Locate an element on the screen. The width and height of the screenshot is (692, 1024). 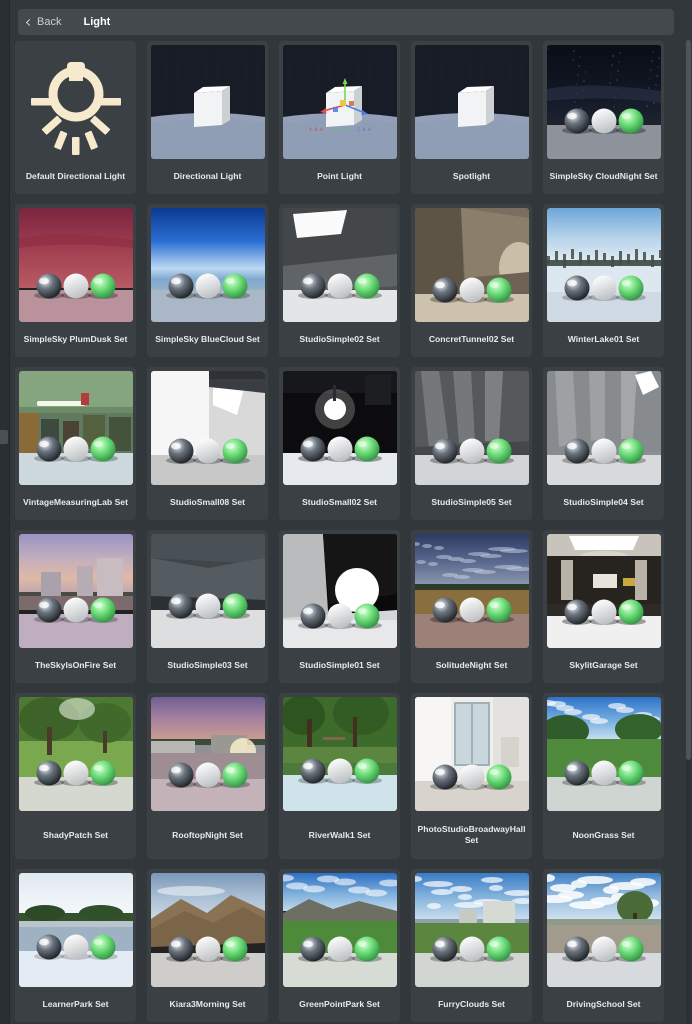
asset-card-label: Directional Light is located at coordinates (207, 176).